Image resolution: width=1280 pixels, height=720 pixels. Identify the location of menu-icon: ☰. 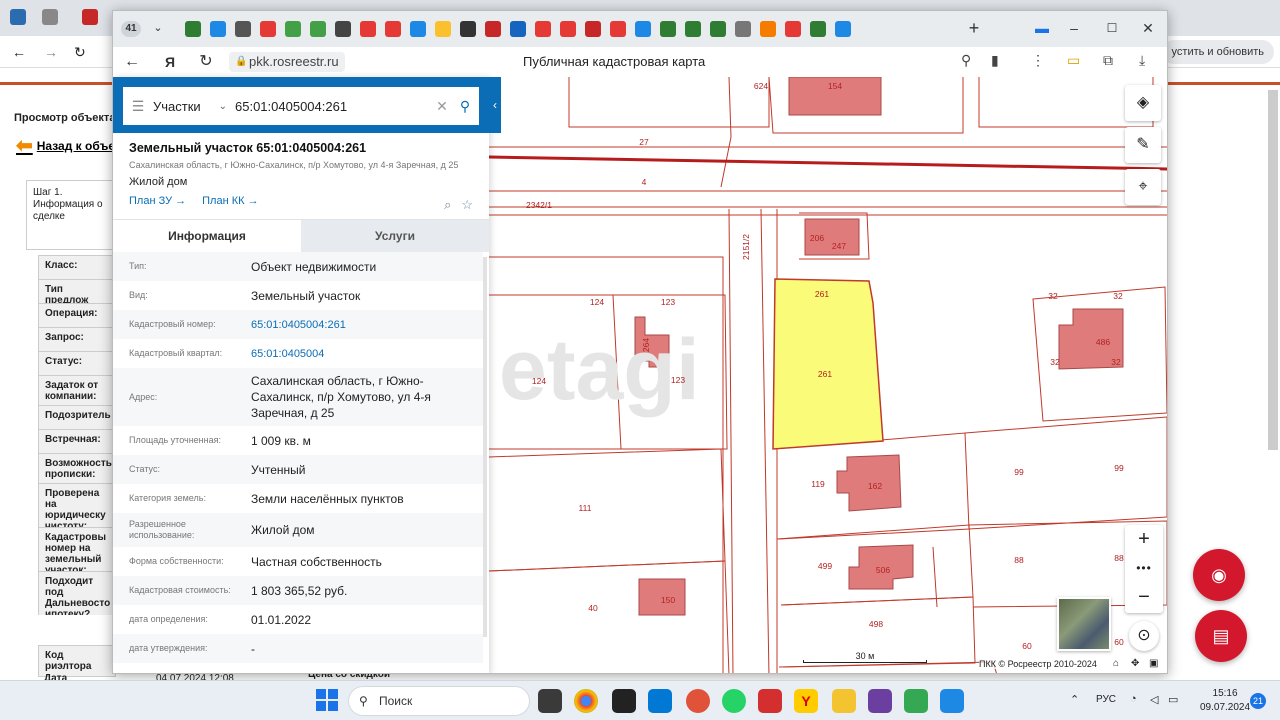
(138, 106).